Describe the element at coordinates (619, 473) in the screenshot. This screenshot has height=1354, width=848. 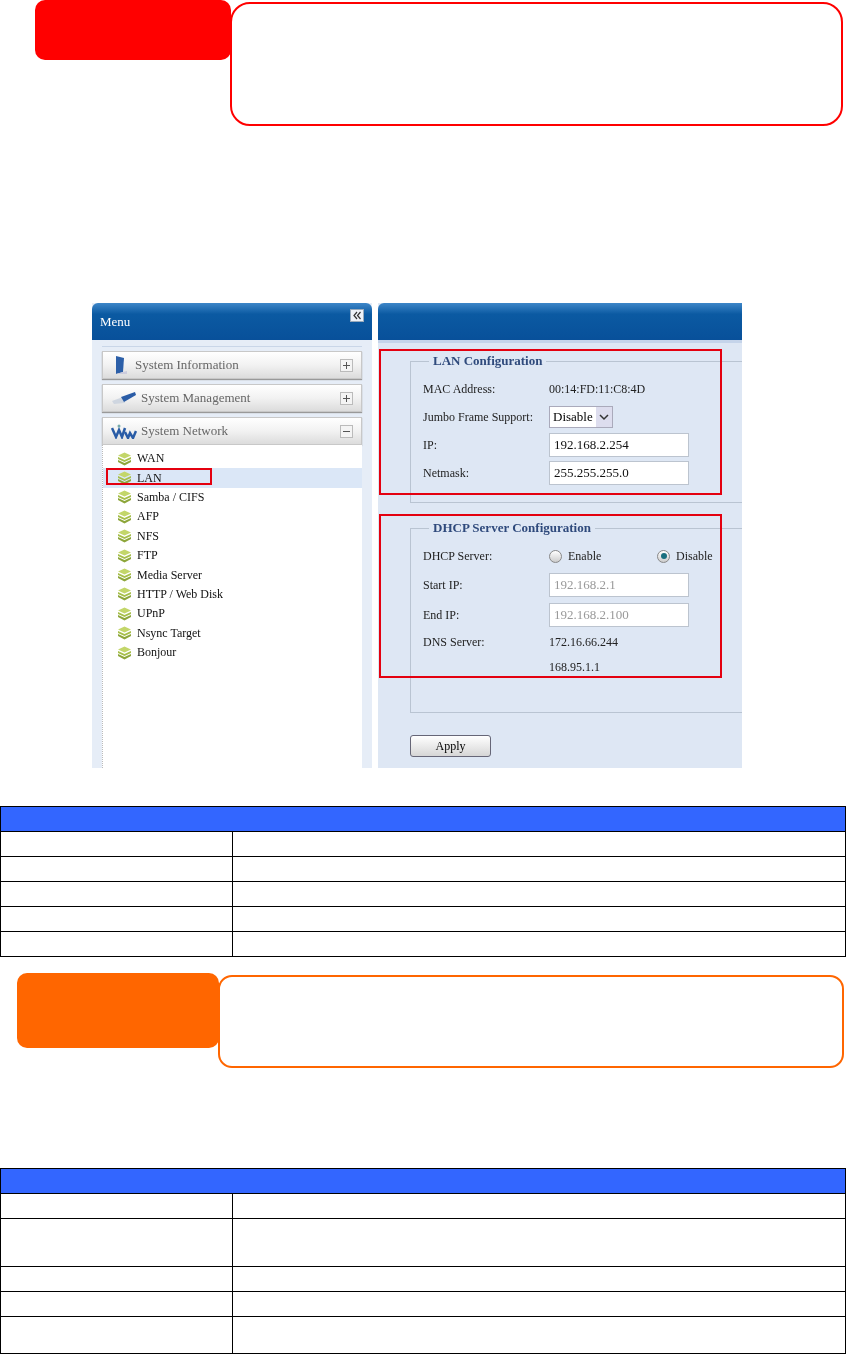
I see `input-field: 255.255.255.0` at that location.